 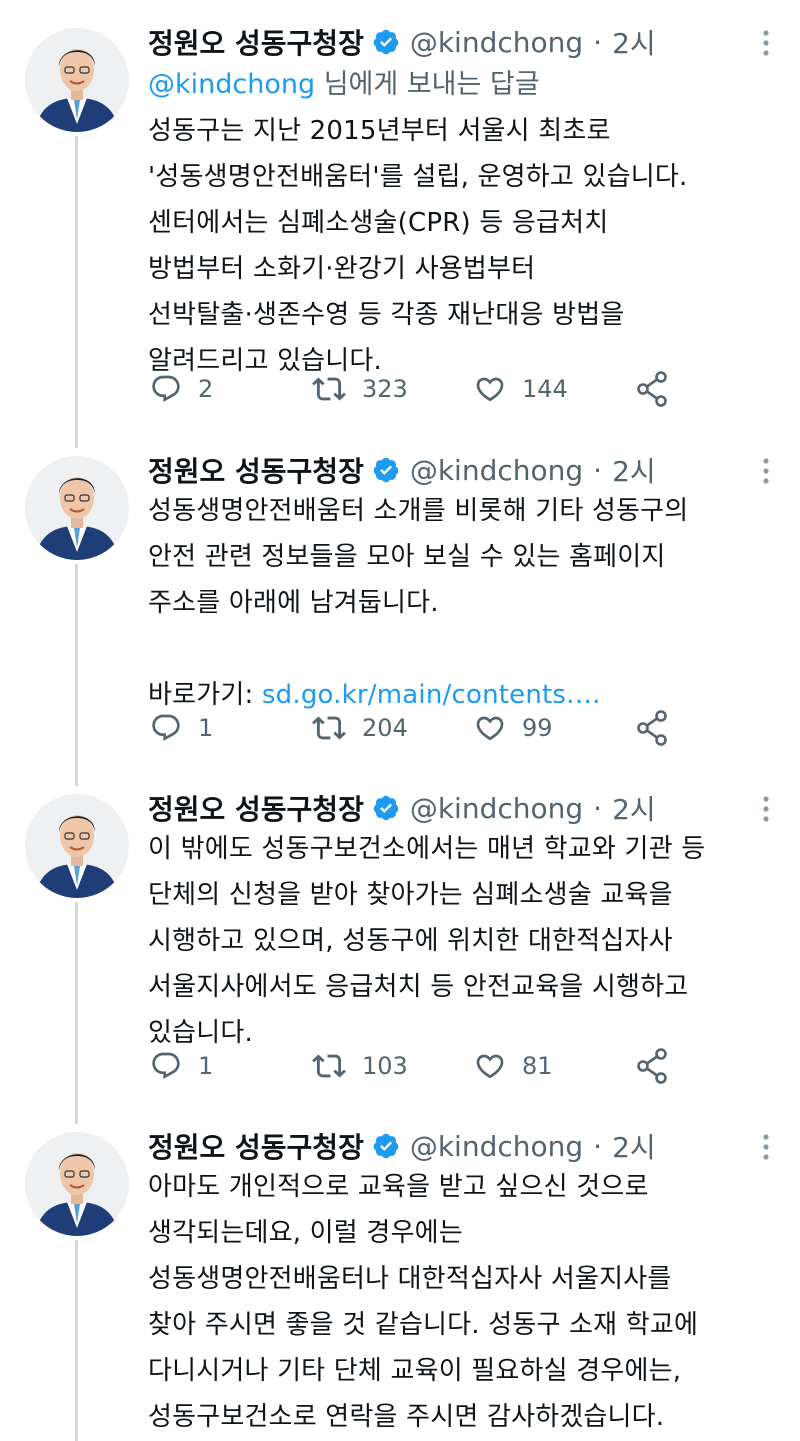 I want to click on tweet-text-line: 생각되는데요, 이럴 경우에는, so click(x=305, y=1233).